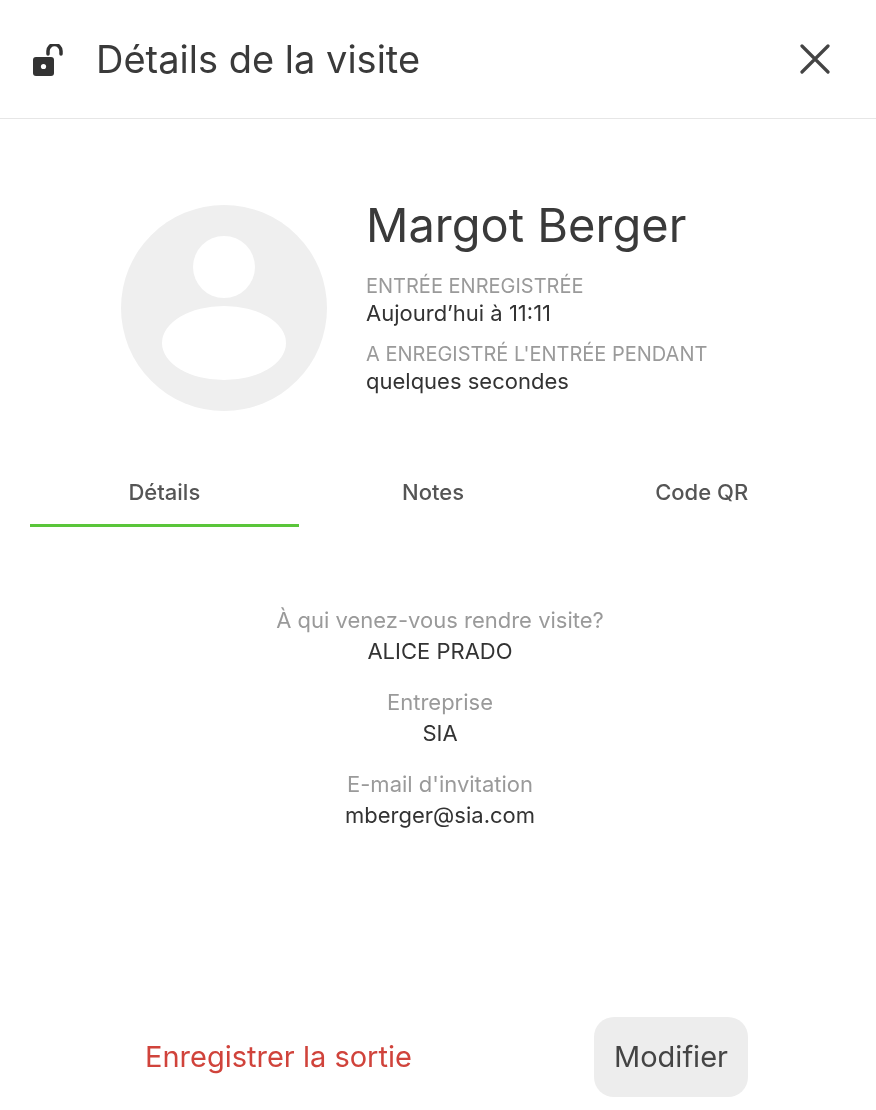 The image size is (876, 1110). Describe the element at coordinates (671, 1057) in the screenshot. I see `edit-button: Modifier` at that location.